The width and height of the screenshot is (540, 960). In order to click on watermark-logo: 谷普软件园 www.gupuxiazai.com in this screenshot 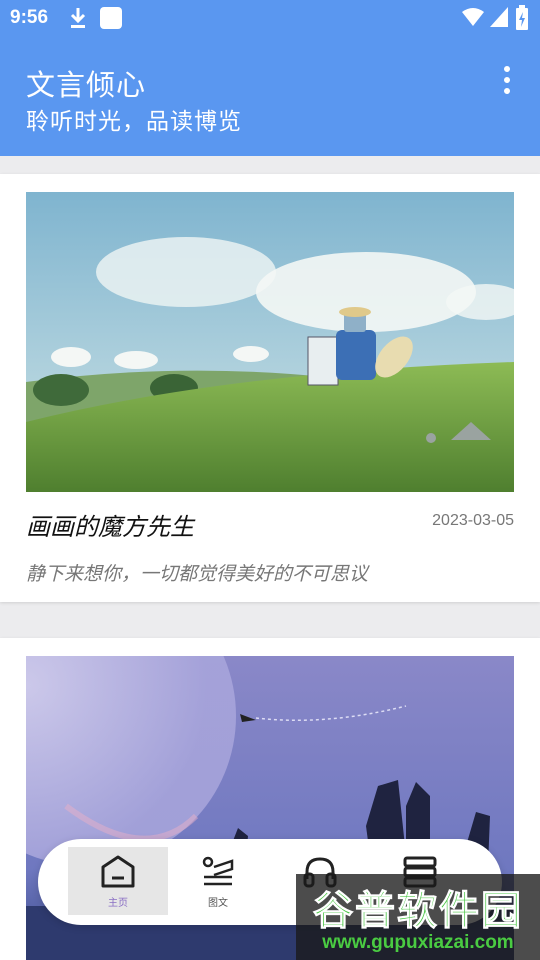, I will do `click(418, 917)`.